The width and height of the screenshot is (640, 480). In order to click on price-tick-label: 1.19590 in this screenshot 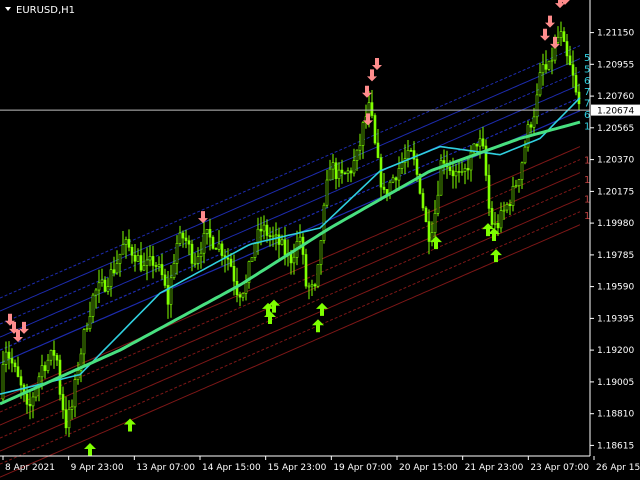, I will do `click(615, 288)`.